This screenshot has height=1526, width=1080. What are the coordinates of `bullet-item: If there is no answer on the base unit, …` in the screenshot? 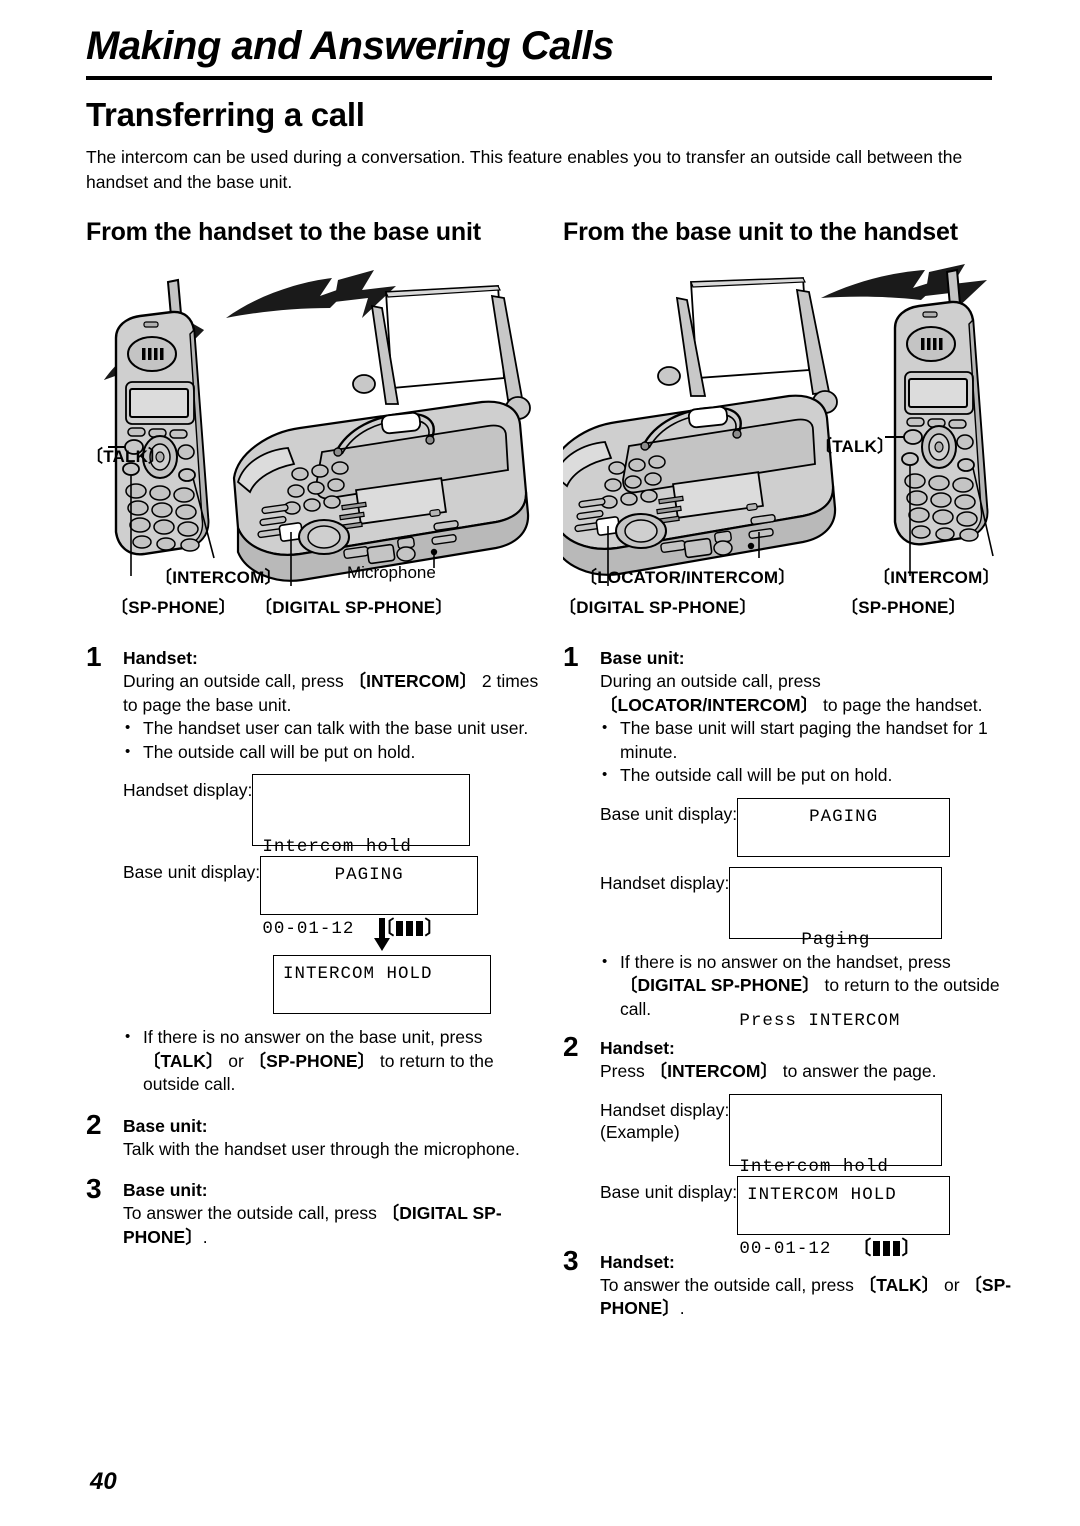 It's located at (332, 1061).